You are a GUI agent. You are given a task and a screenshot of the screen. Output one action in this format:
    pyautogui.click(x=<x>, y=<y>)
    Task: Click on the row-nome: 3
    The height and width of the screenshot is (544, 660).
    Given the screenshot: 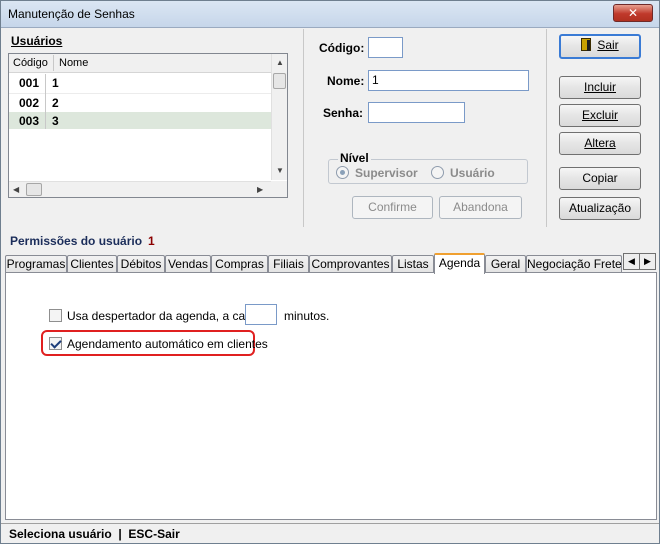 What is the action you would take?
    pyautogui.click(x=55, y=121)
    